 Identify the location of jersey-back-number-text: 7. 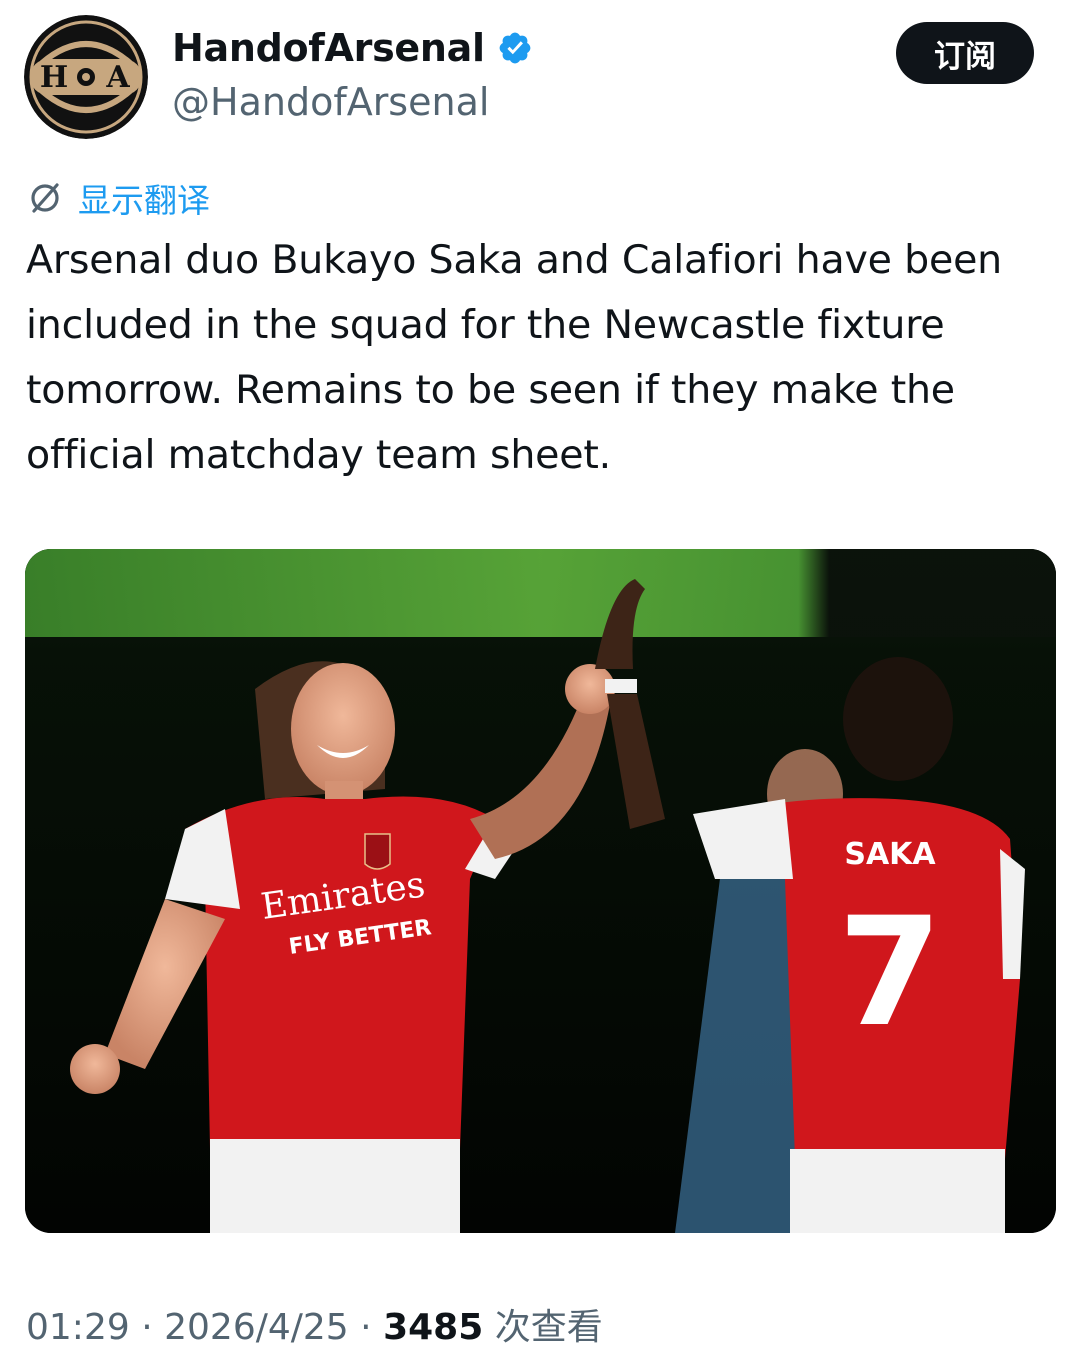
(890, 973).